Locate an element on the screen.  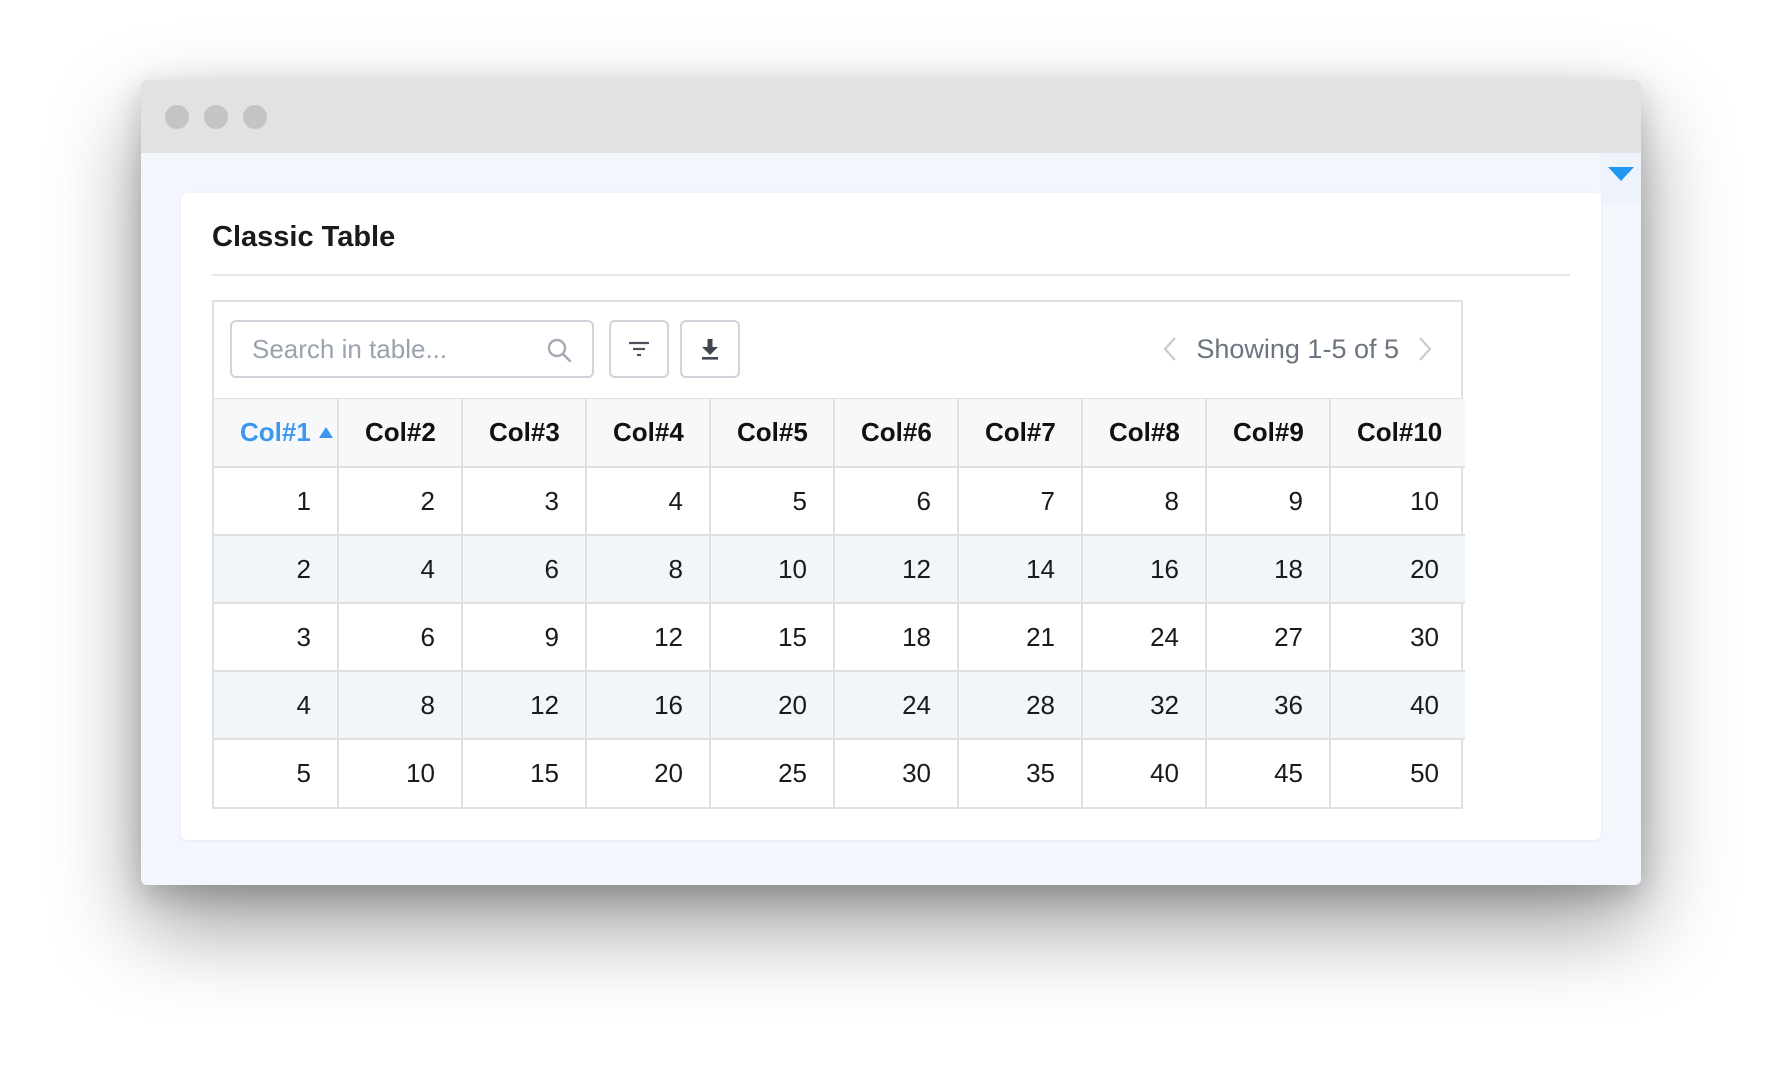
table-row: 2 4 6 8 10 12 14 16 18 20 is located at coordinates (839, 569).